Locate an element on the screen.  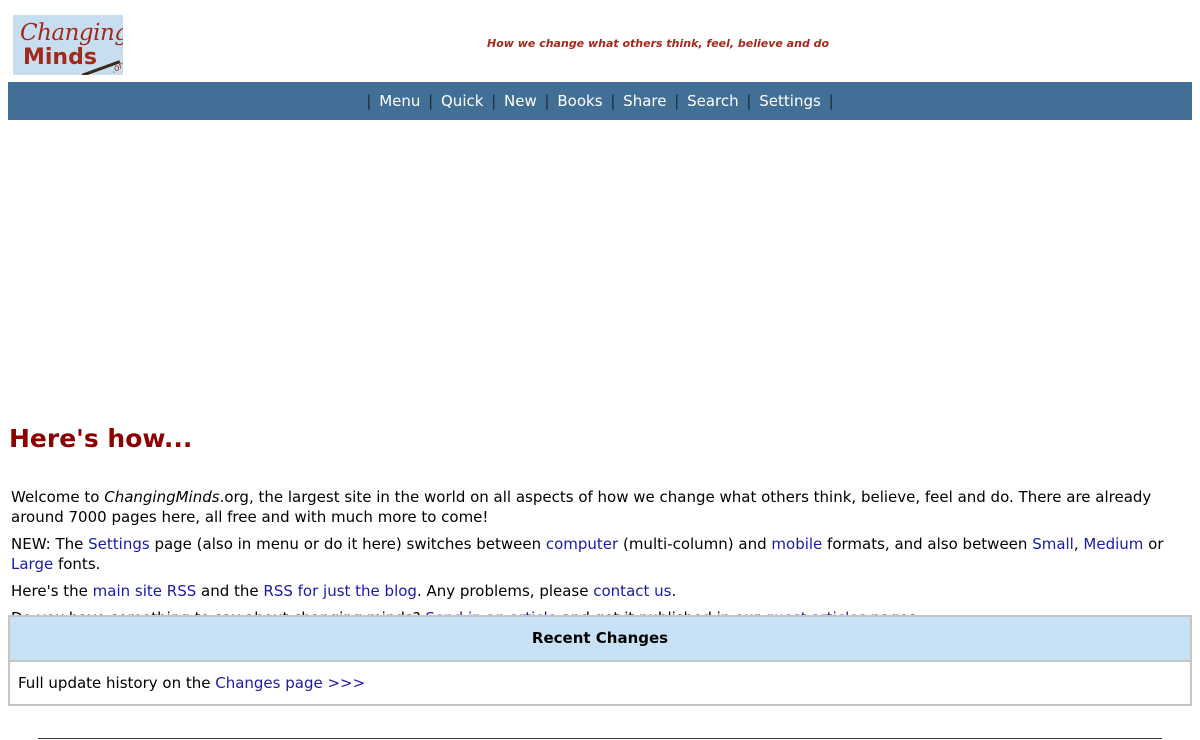
text: Welcome to is located at coordinates (58, 497).